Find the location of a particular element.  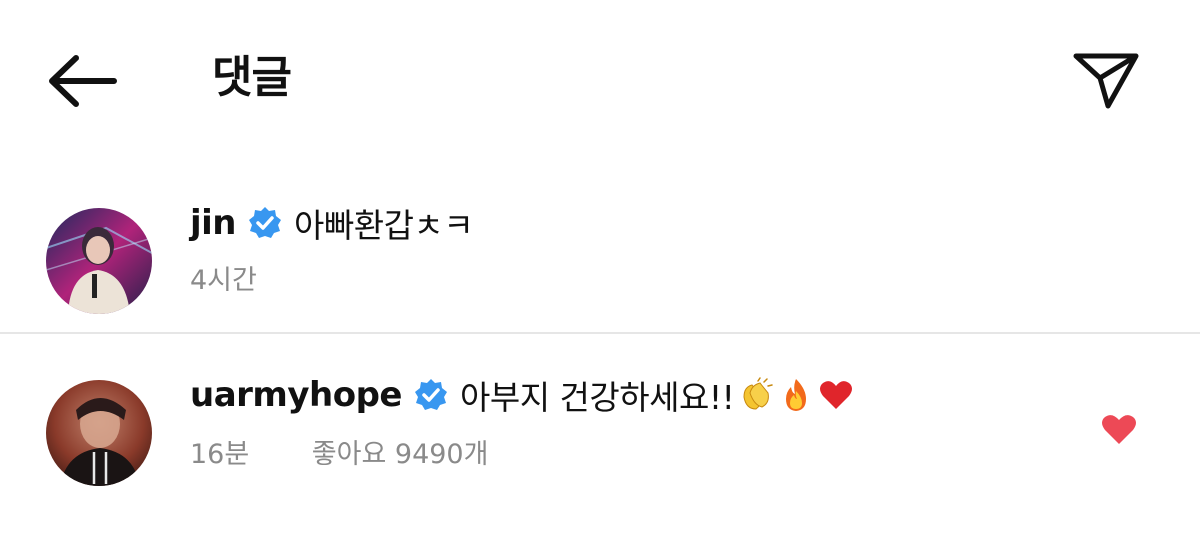

comment-meta: 4시간 is located at coordinates (223, 277).